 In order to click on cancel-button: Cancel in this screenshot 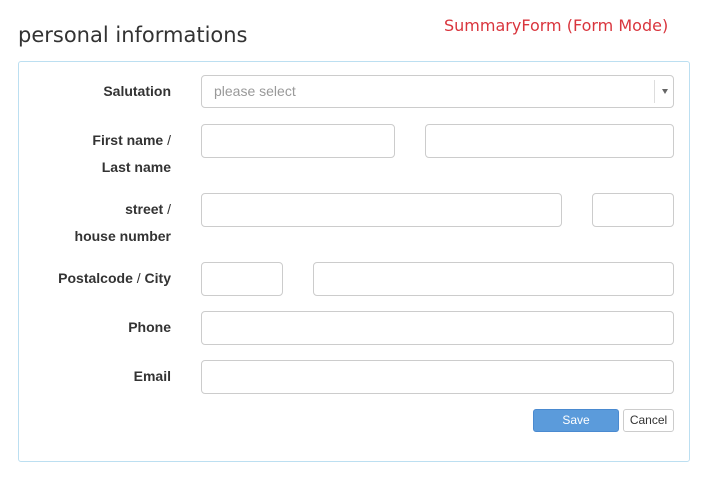, I will do `click(648, 420)`.